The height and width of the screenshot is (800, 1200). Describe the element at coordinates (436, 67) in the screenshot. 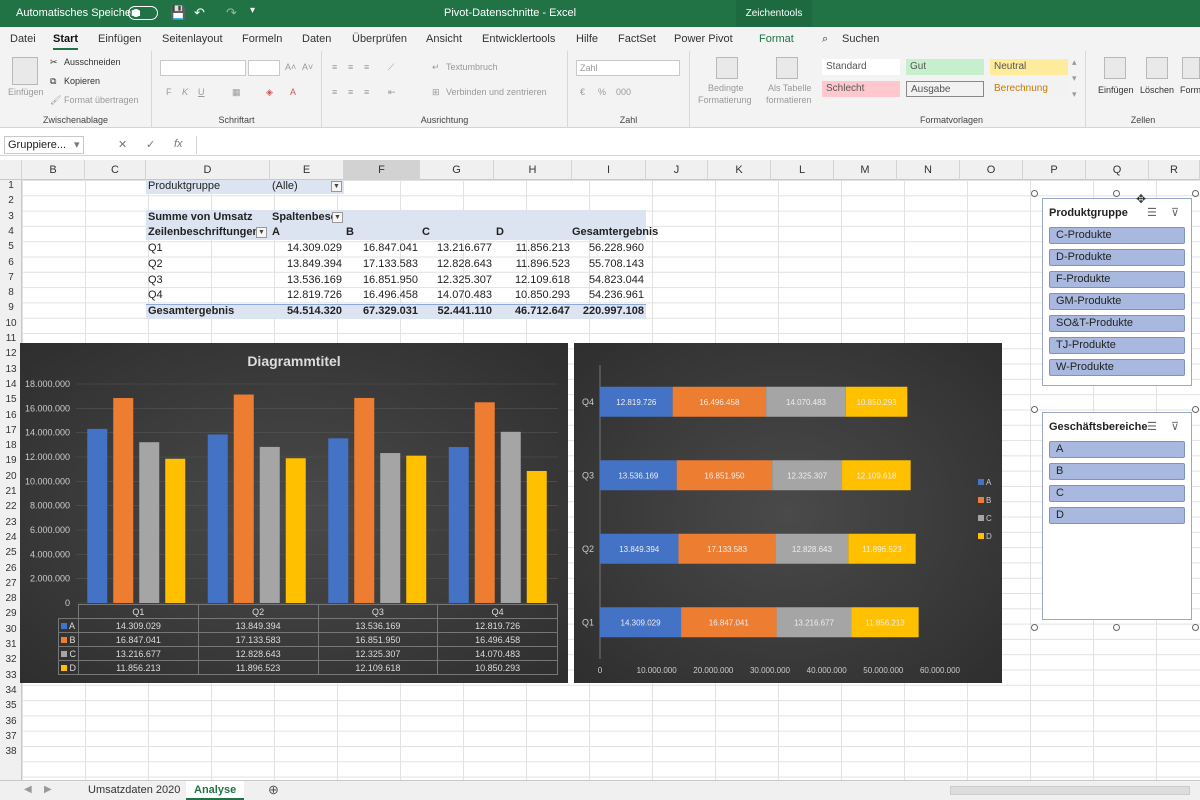

I see `wrap-text-icon: ↵` at that location.